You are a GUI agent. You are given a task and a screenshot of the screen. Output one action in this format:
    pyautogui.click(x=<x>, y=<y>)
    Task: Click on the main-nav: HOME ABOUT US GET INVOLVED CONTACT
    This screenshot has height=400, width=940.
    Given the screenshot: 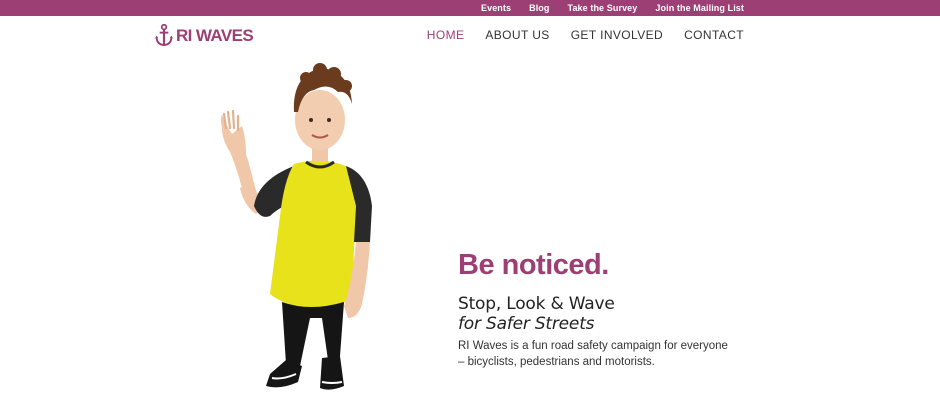 What is the action you would take?
    pyautogui.click(x=585, y=35)
    